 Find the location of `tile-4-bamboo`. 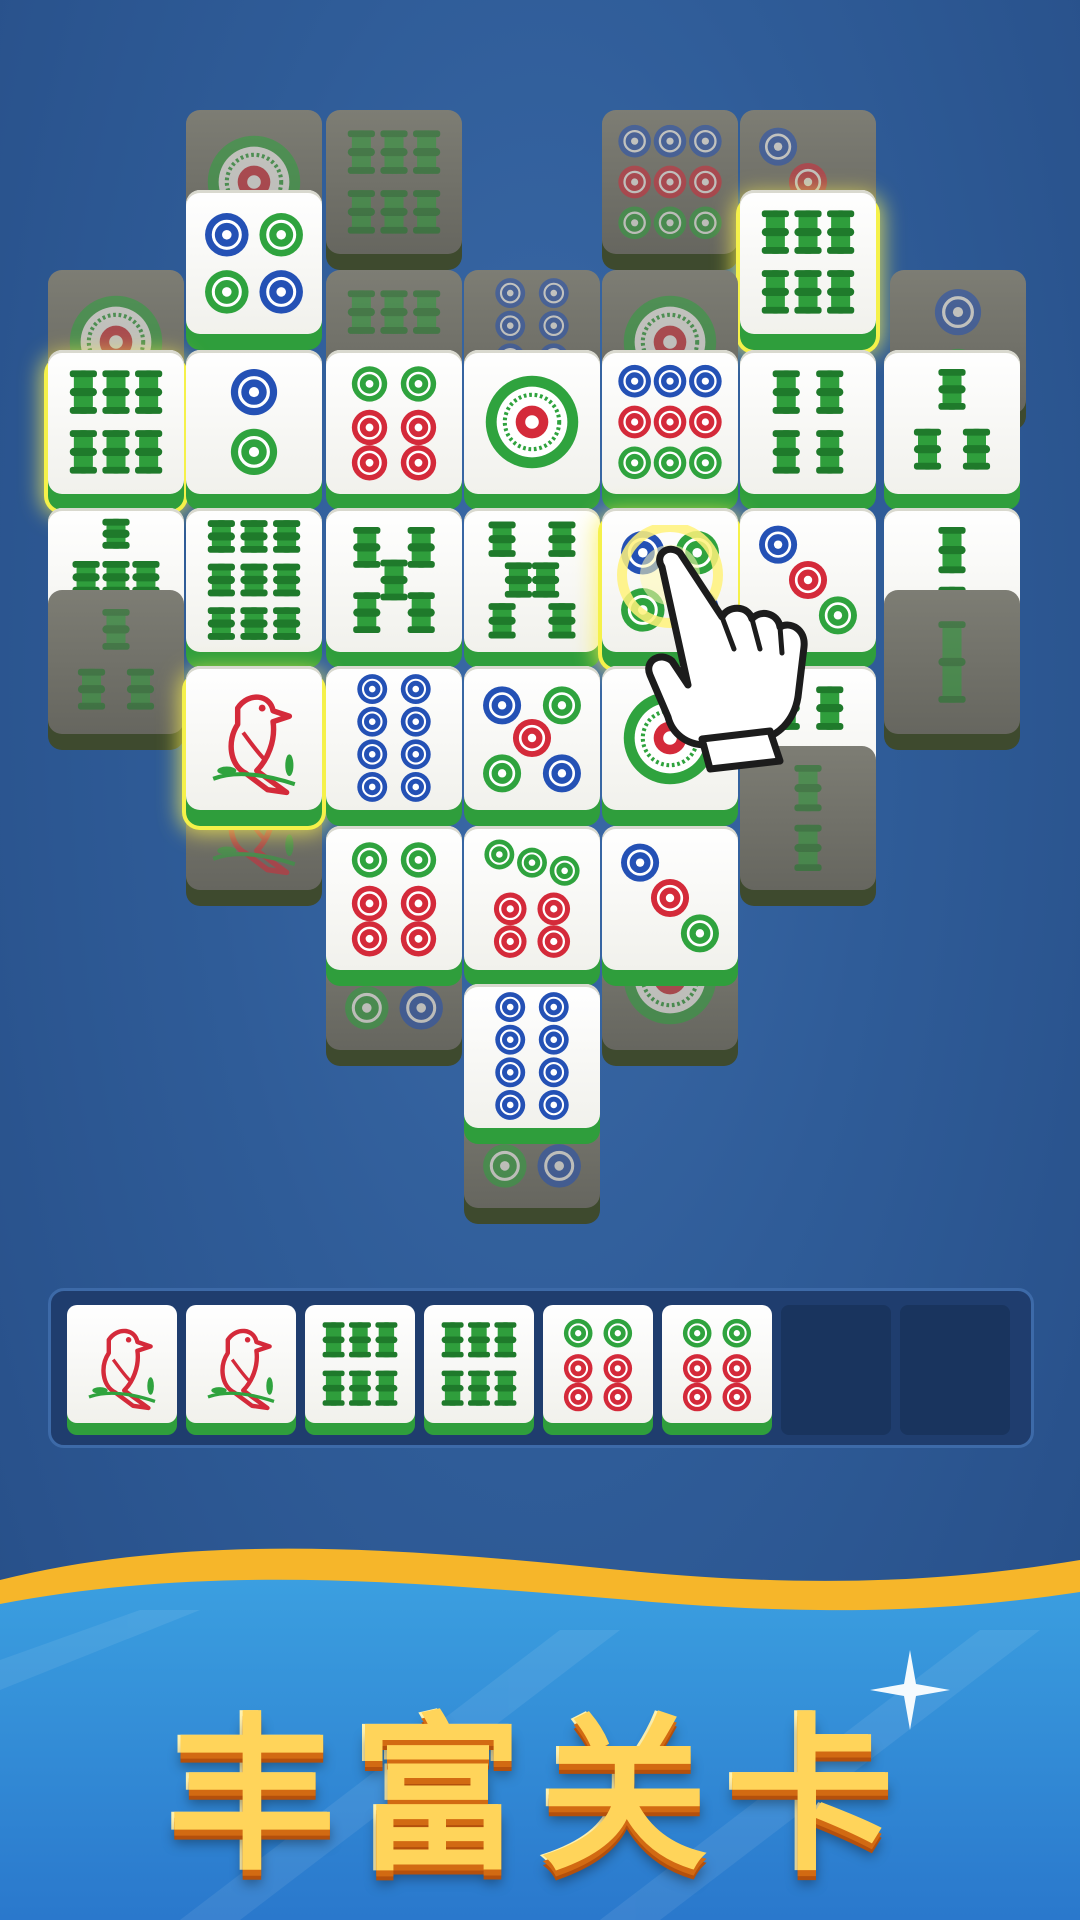

tile-4-bamboo is located at coordinates (808, 430).